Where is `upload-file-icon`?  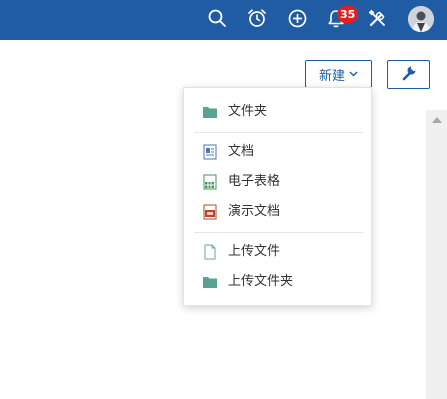
upload-file-icon is located at coordinates (210, 252).